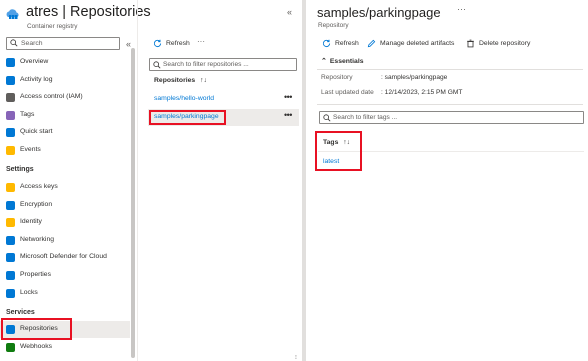 The height and width of the screenshot is (361, 588). I want to click on sidebar-item-label: Access control (IAM), so click(51, 97).